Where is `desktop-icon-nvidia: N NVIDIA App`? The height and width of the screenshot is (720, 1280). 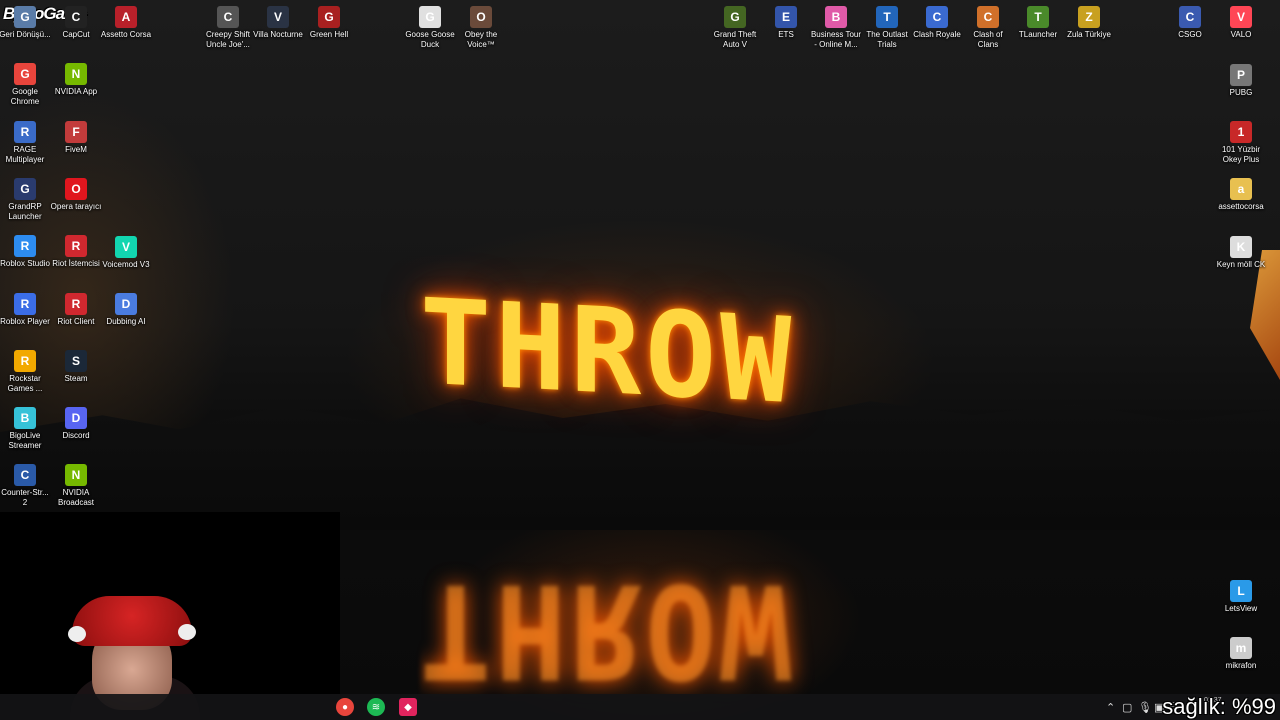 desktop-icon-nvidia: N NVIDIA App is located at coordinates (76, 80).